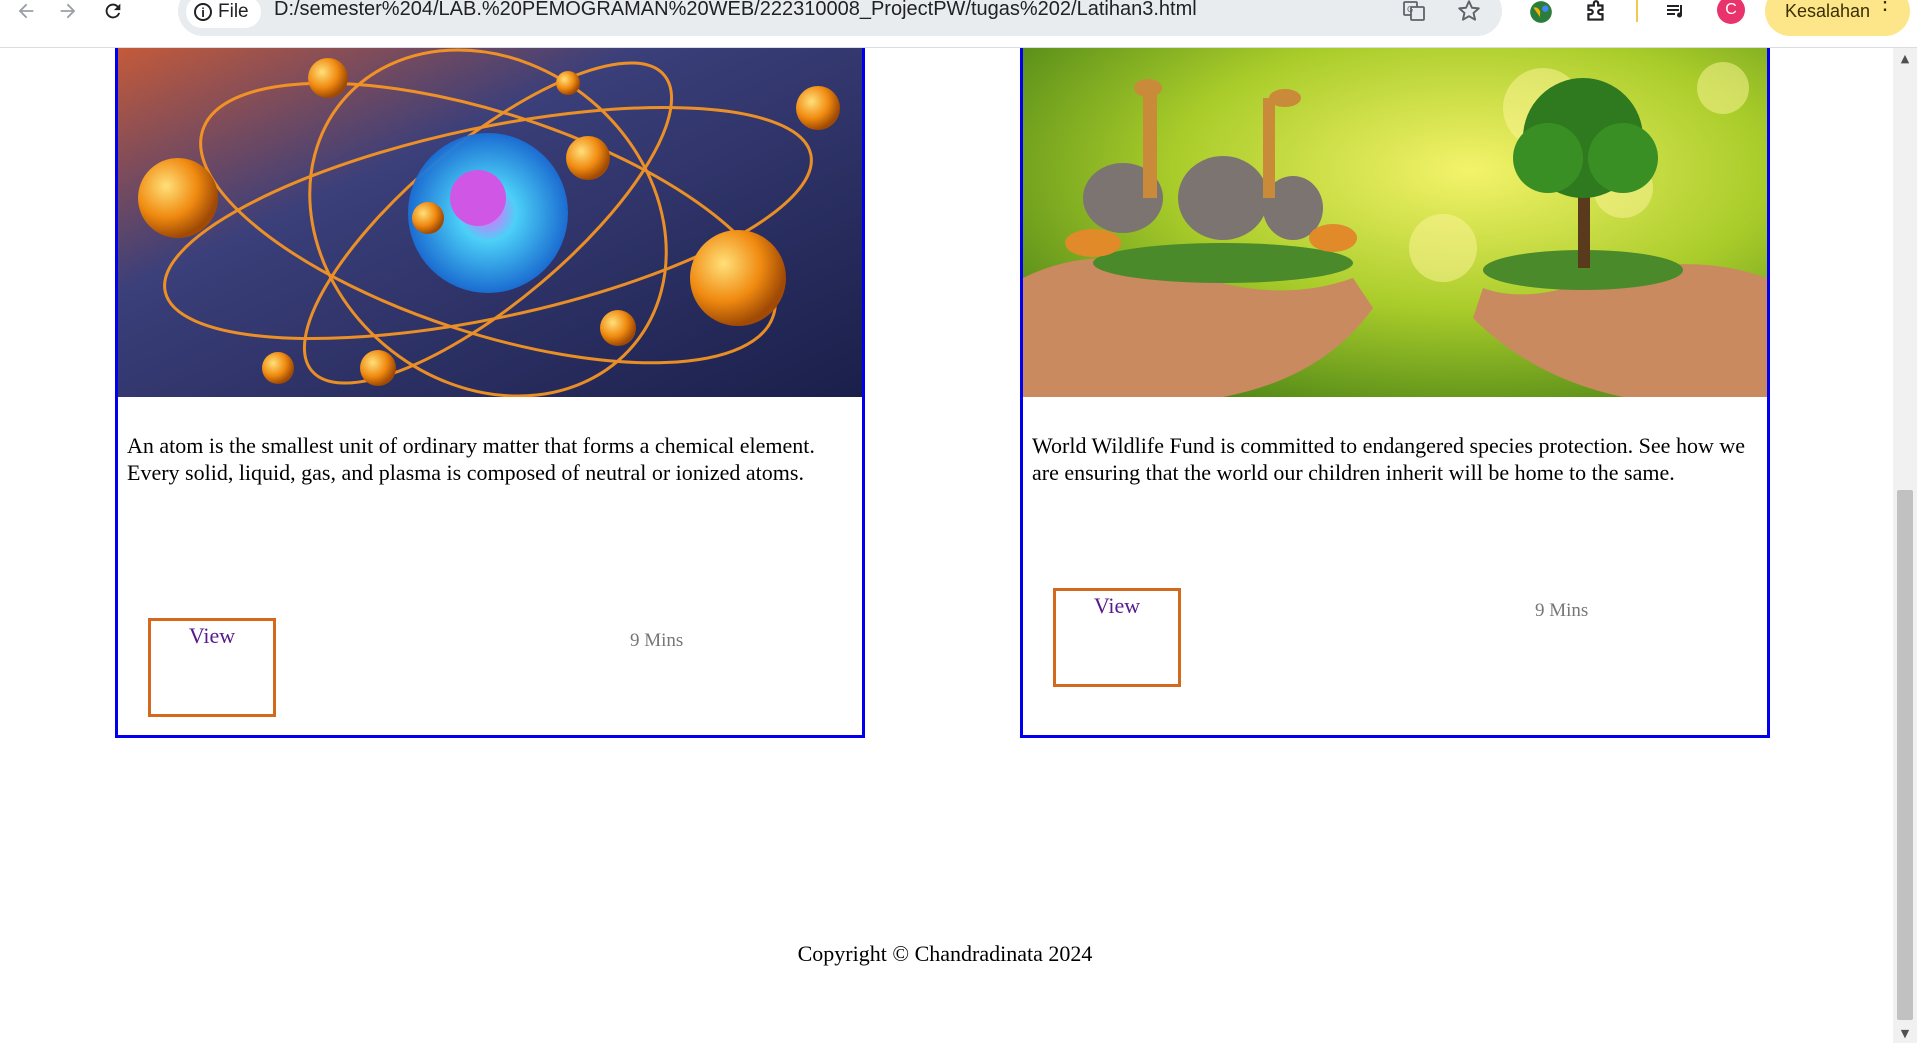 This screenshot has width=1917, height=1043. What do you see at coordinates (490, 222) in the screenshot?
I see `atom-image` at bounding box center [490, 222].